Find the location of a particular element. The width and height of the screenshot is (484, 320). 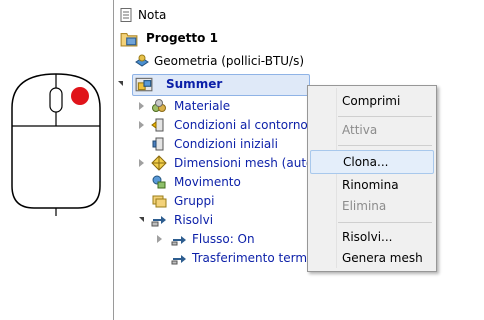

right-mouse-button-icon is located at coordinates (56, 144).